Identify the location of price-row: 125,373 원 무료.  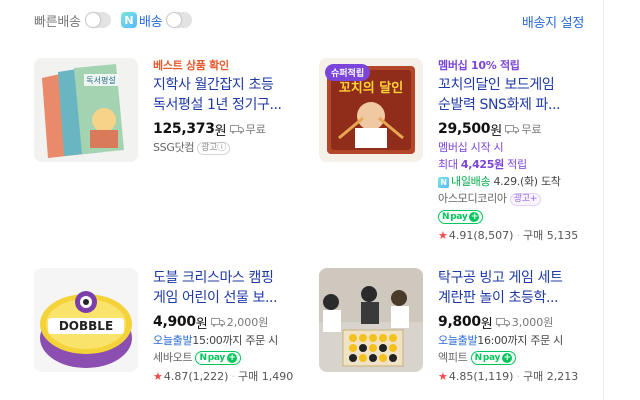
(229, 129).